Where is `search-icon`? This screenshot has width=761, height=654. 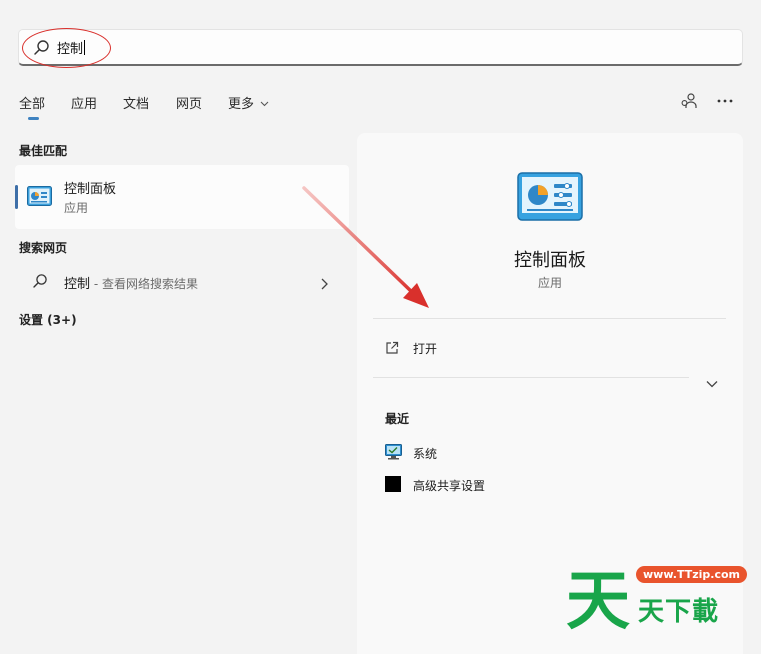 search-icon is located at coordinates (40, 283).